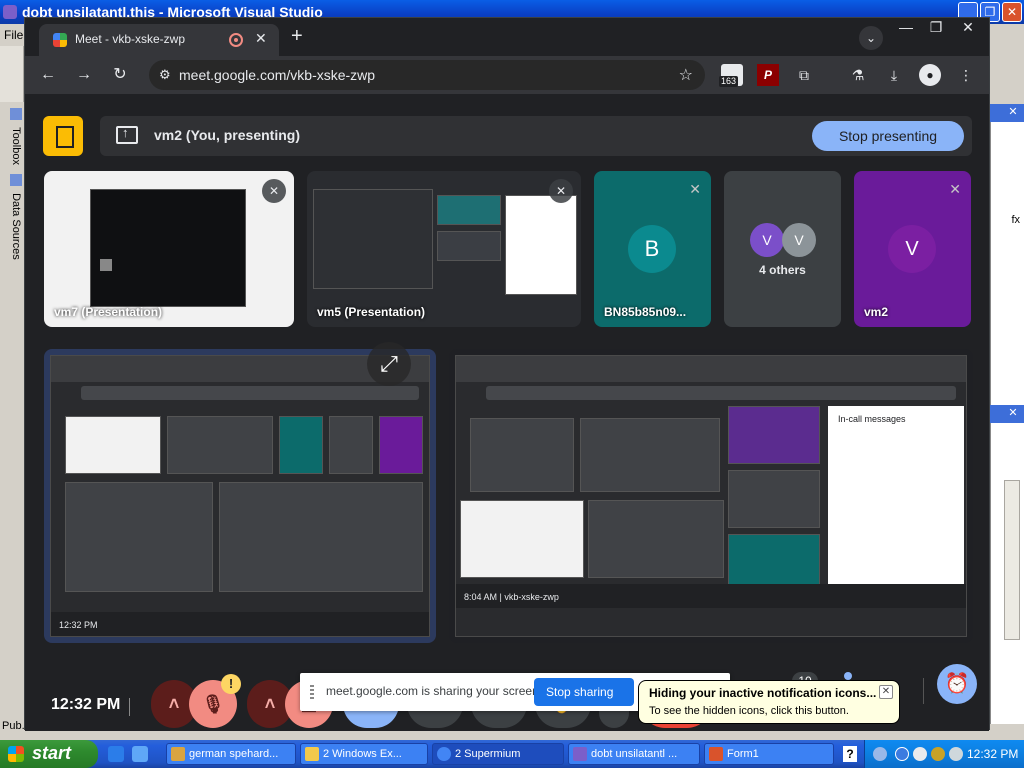 The height and width of the screenshot is (768, 1024). Describe the element at coordinates (938, 754) in the screenshot. I see `search-icon` at that location.